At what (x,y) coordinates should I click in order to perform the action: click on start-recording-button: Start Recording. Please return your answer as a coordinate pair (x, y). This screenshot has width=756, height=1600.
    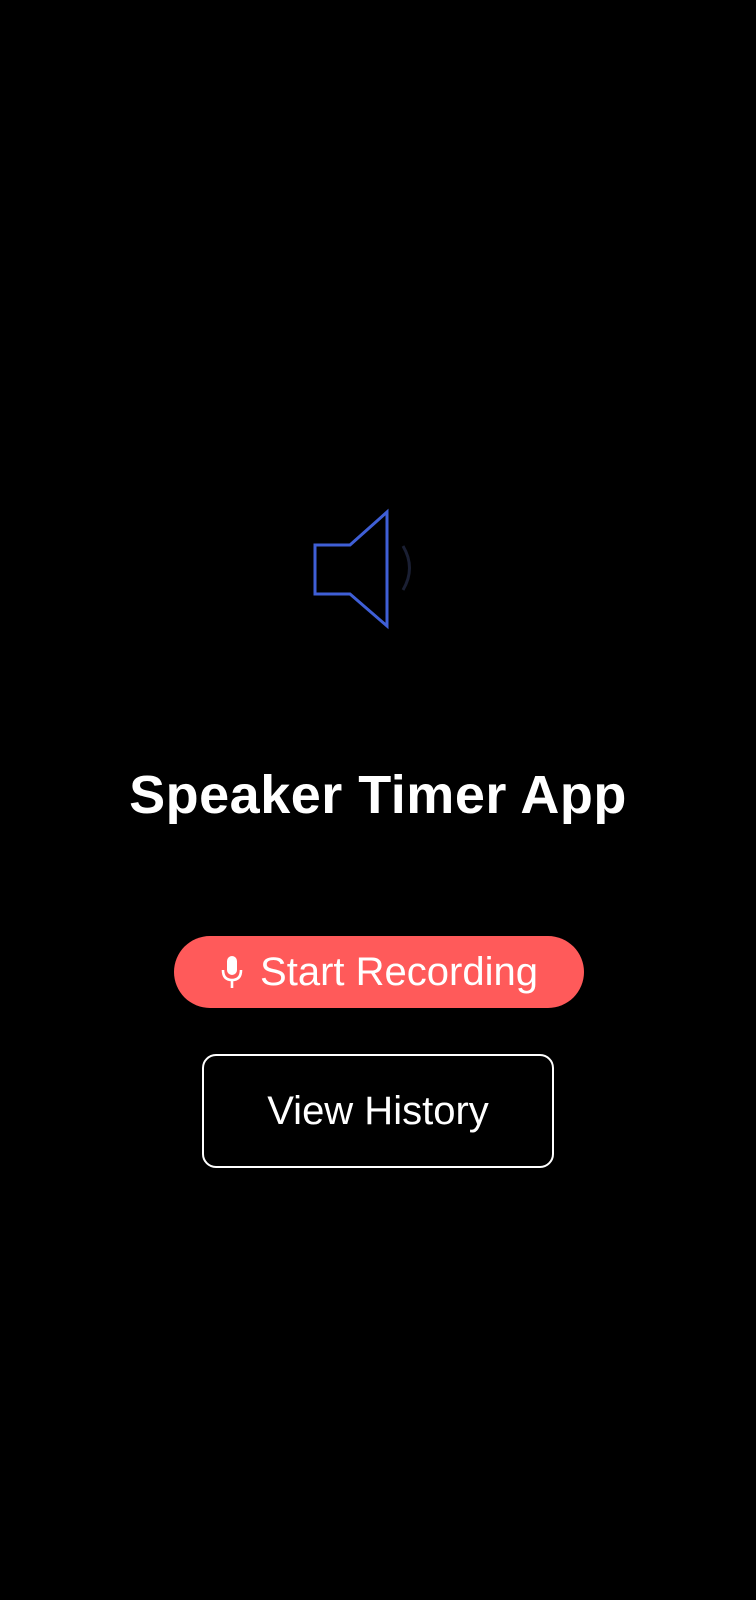
    Looking at the image, I should click on (379, 972).